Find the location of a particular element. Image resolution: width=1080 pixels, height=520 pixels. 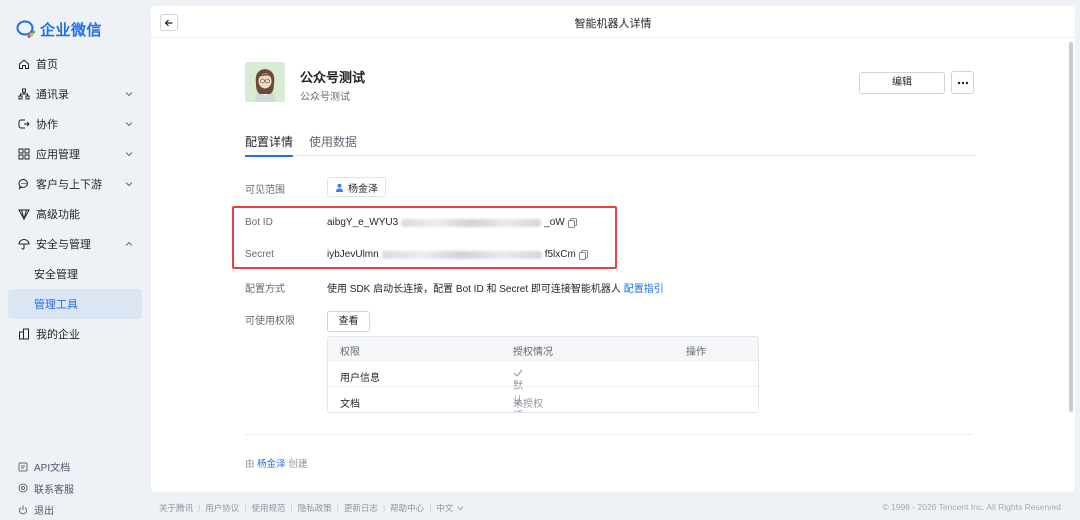

api-docs-link: API文档 is located at coordinates (46, 467).